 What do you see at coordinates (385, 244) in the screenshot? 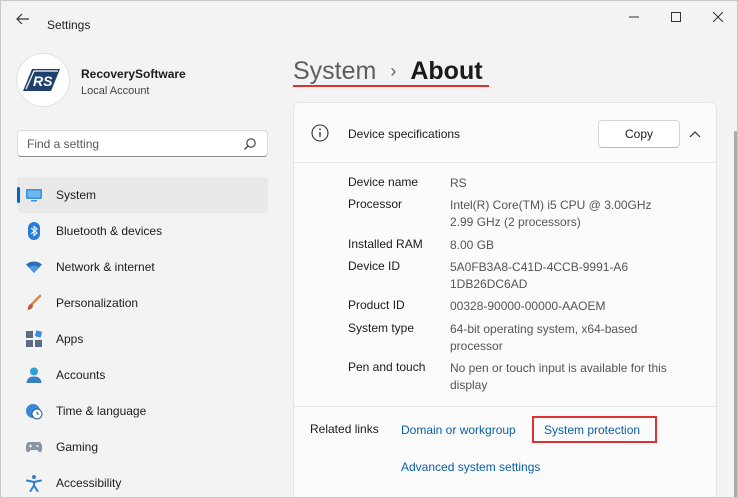
I see `spec-label: Installed RAM` at bounding box center [385, 244].